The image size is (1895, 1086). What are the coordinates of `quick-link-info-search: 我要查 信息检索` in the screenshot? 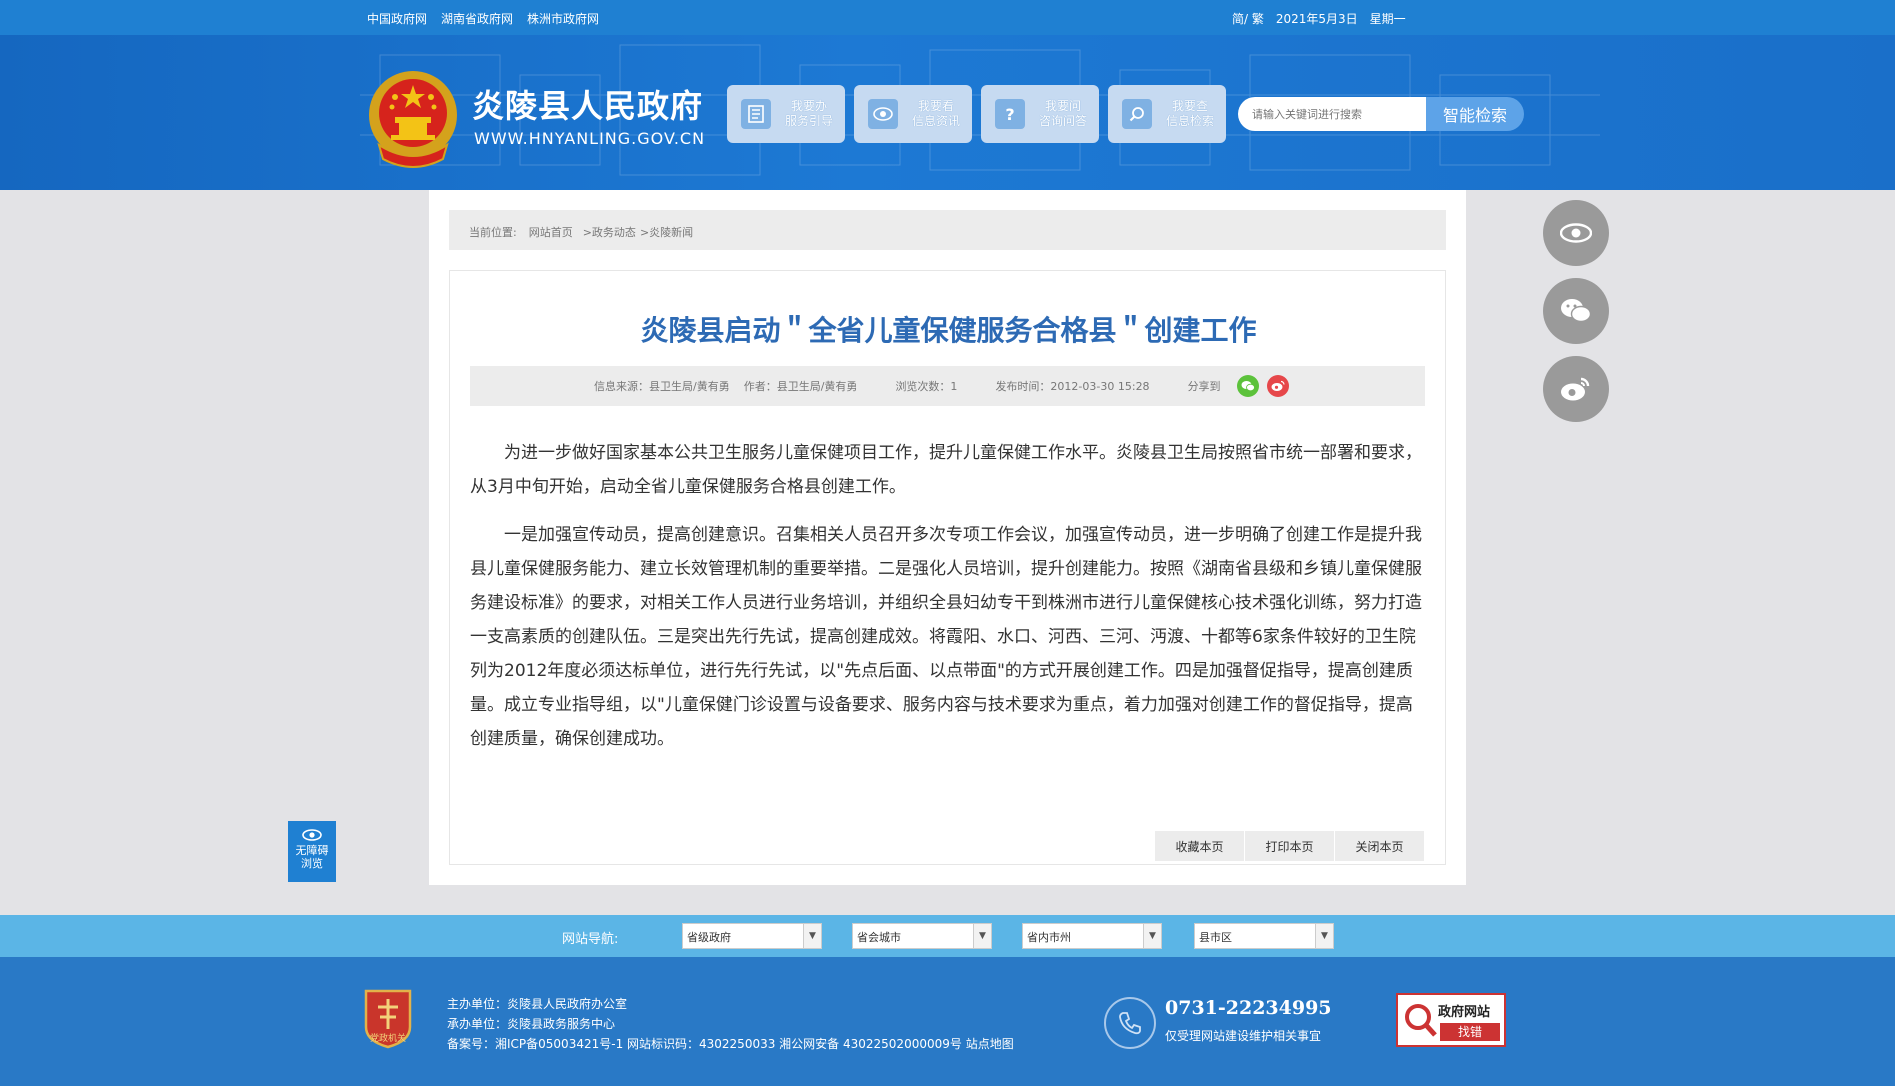 It's located at (1167, 114).